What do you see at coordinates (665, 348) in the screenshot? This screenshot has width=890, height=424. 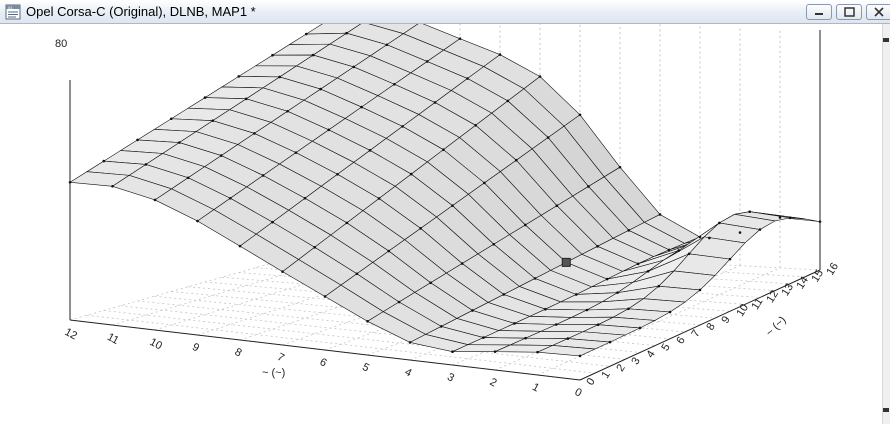 I see `y-tick-label: 5` at bounding box center [665, 348].